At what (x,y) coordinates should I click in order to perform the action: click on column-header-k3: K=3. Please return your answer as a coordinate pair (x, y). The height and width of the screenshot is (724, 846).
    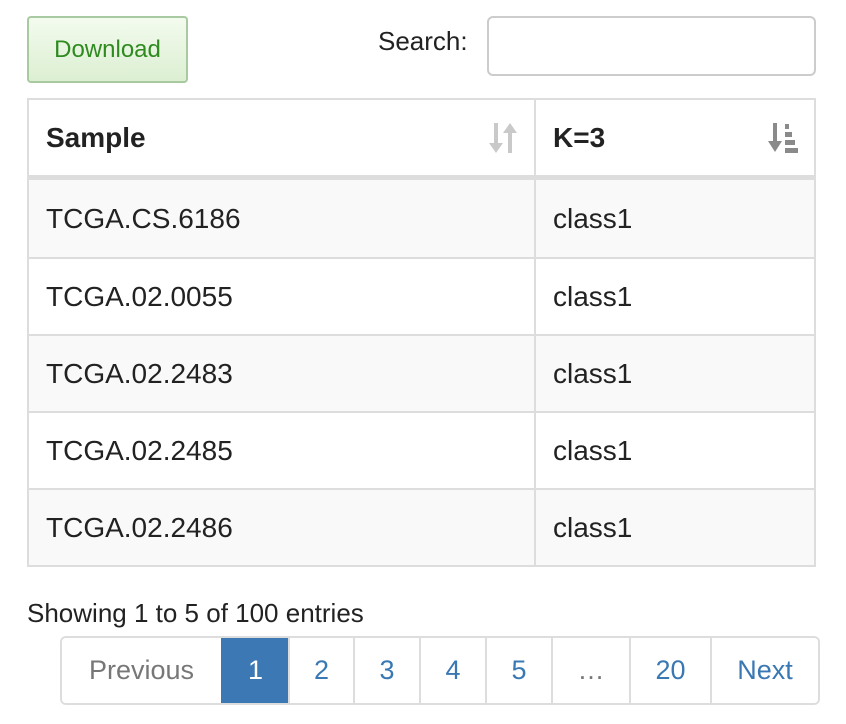
    Looking at the image, I should click on (675, 137).